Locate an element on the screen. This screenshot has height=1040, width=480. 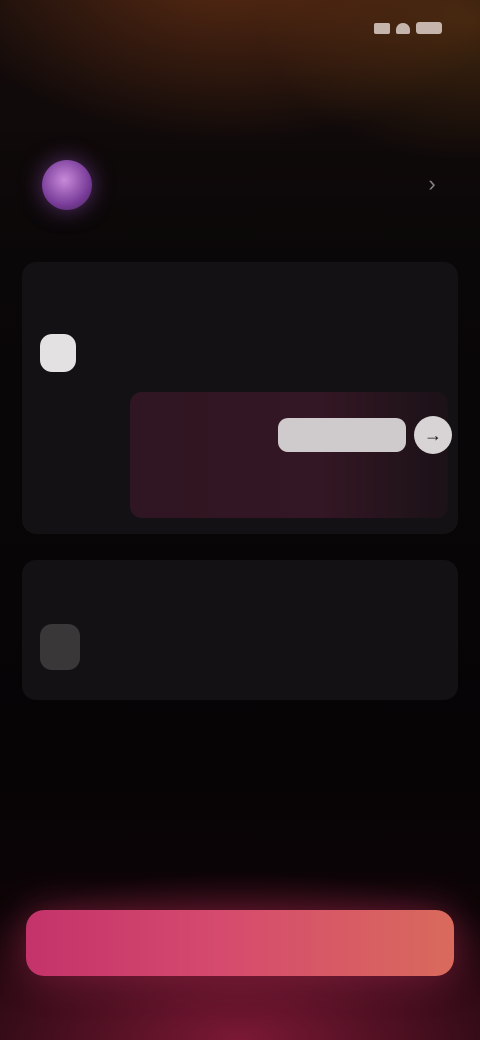
chevron-right-icon: › is located at coordinates (432, 184).